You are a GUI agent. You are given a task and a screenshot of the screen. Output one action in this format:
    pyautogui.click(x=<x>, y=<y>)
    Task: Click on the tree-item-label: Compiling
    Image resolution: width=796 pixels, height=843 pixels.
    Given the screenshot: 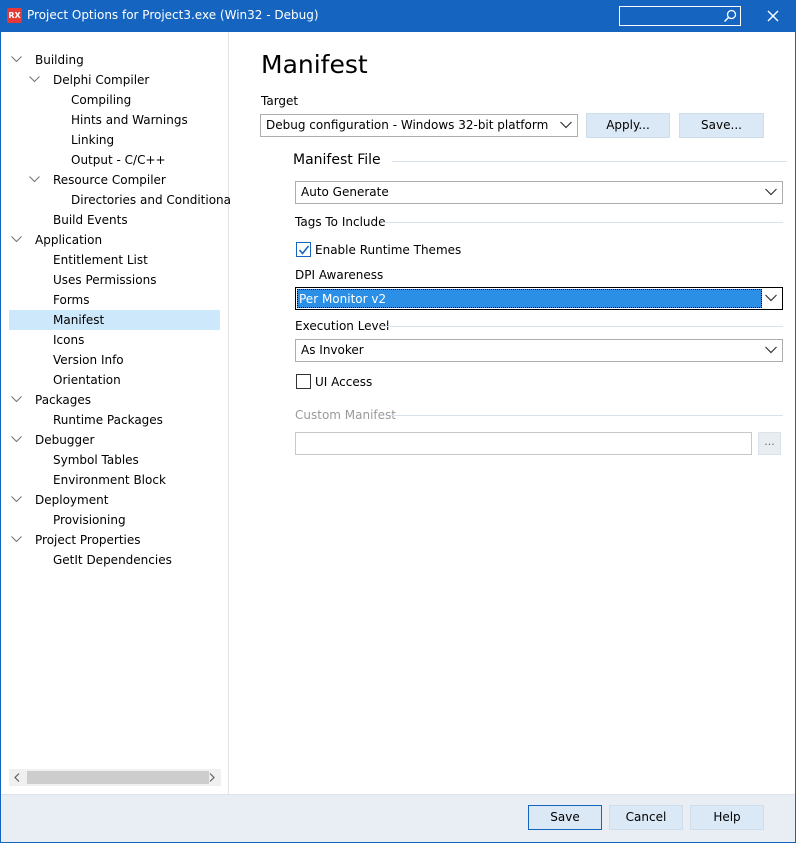 What is the action you would take?
    pyautogui.click(x=101, y=100)
    